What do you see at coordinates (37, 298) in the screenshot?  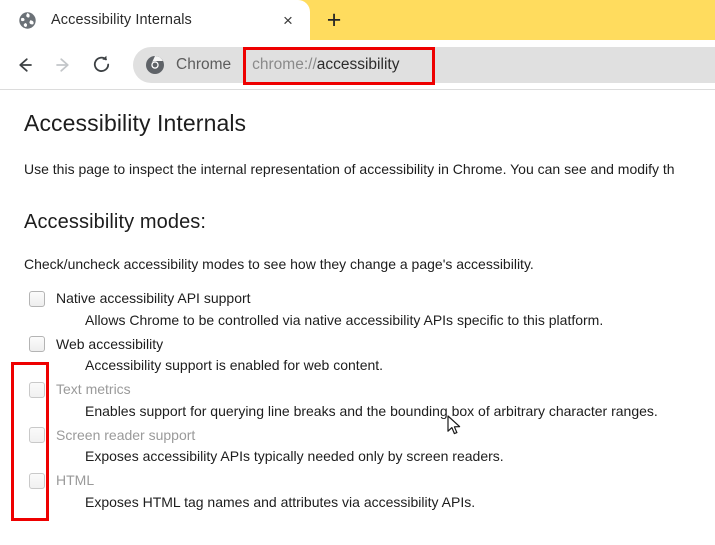 I see `checkbox-native-accessibility-api-support` at bounding box center [37, 298].